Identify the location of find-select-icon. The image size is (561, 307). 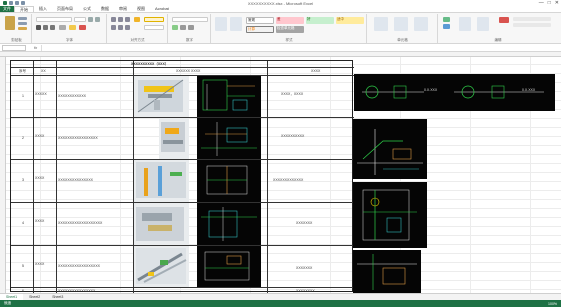
(483, 24).